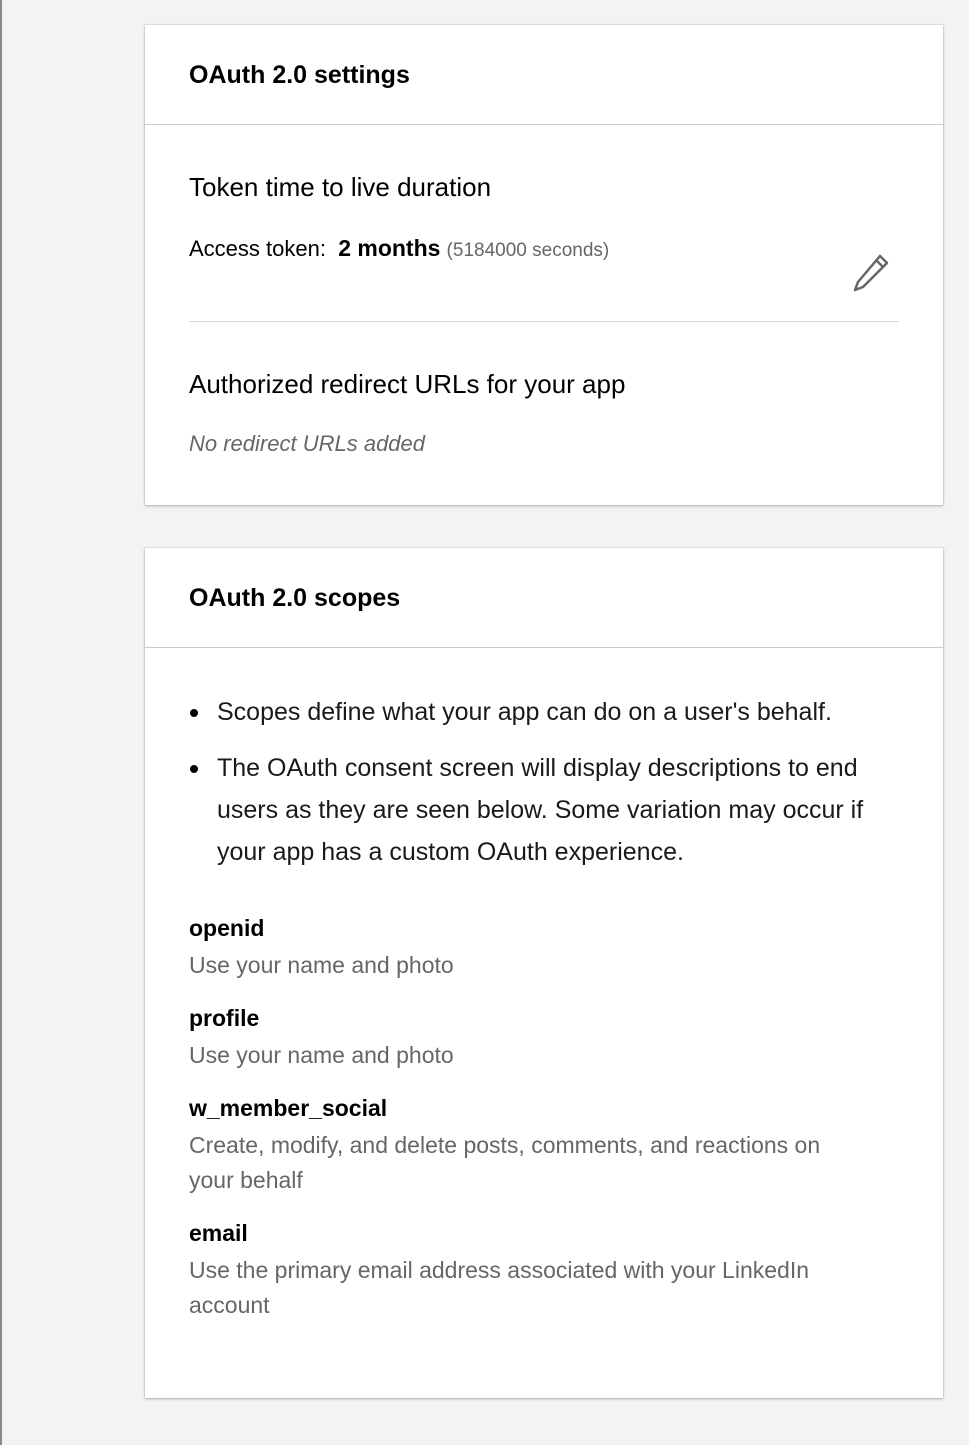 This screenshot has height=1445, width=969. Describe the element at coordinates (307, 443) in the screenshot. I see `redirect-urls-empty: No redirect URLs added` at that location.